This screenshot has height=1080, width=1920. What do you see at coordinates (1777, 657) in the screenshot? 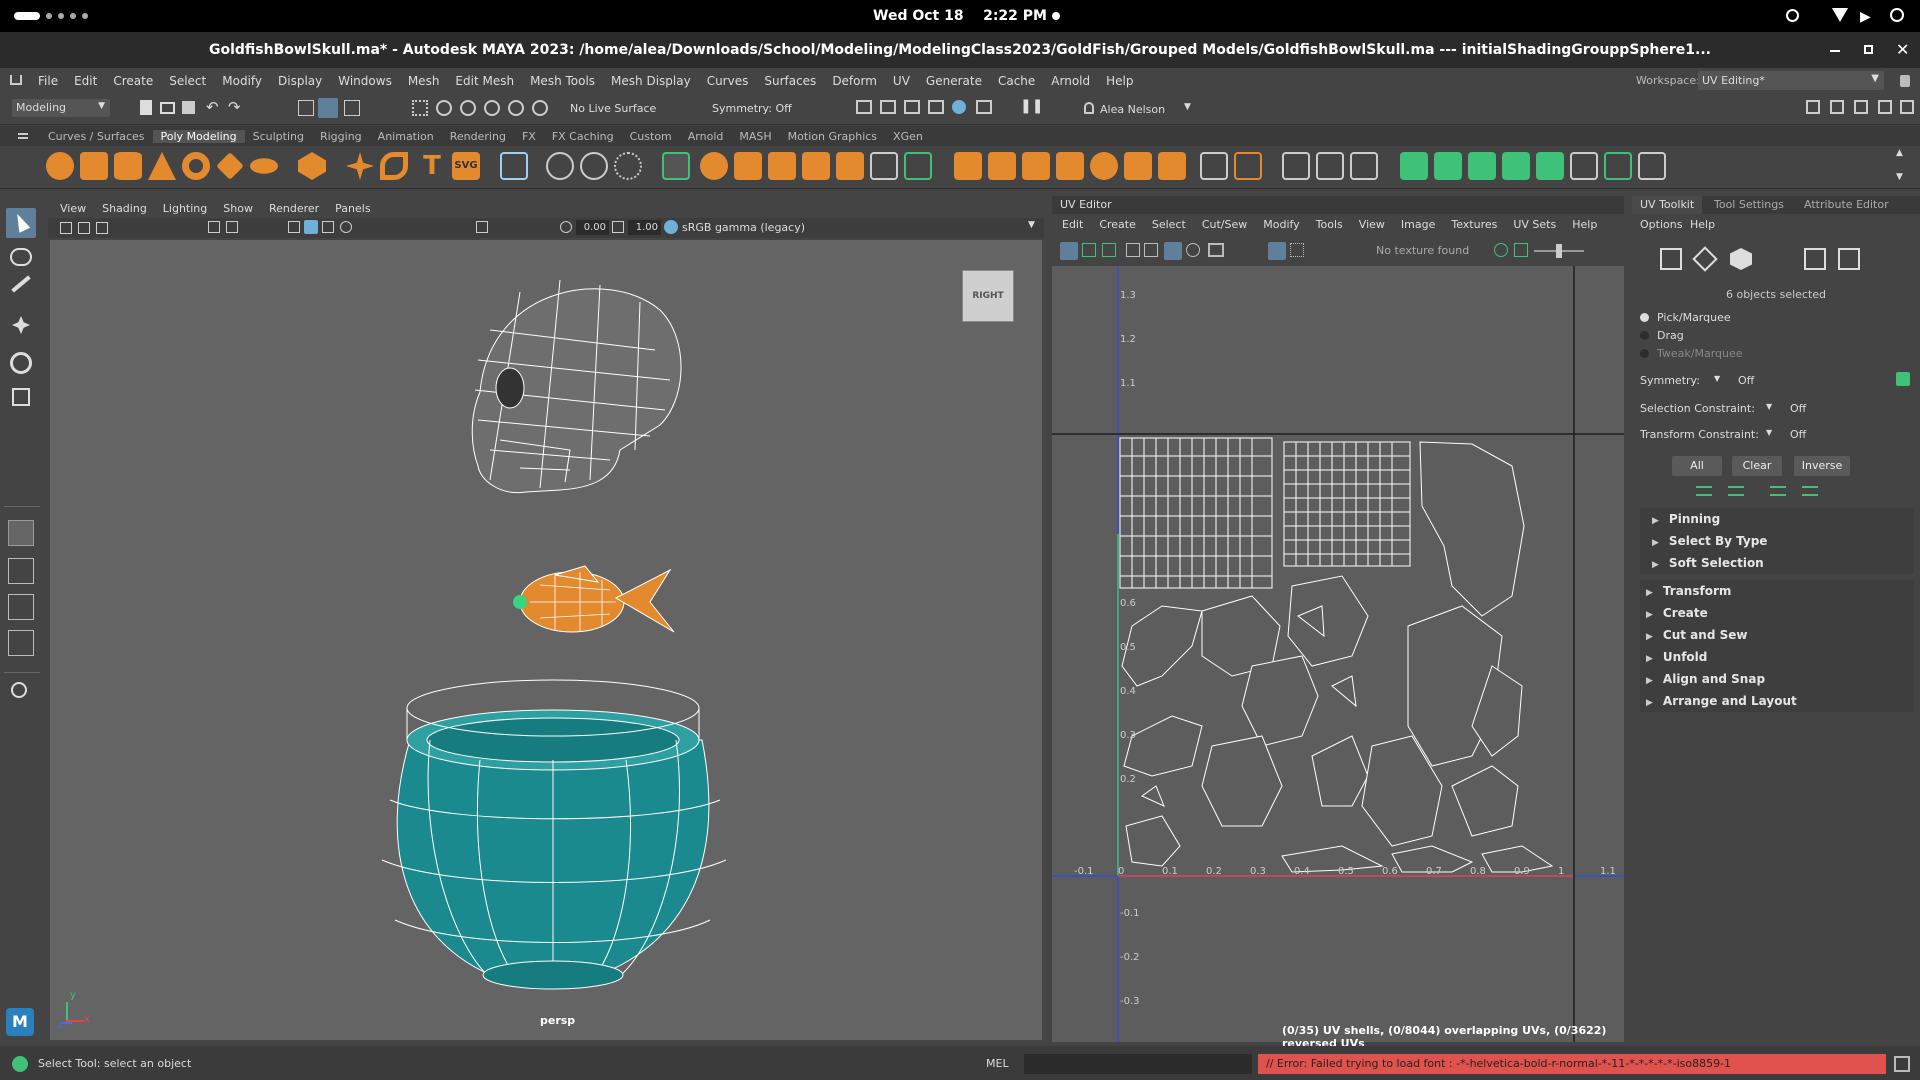
I see `section-unfold: Unfold` at bounding box center [1777, 657].